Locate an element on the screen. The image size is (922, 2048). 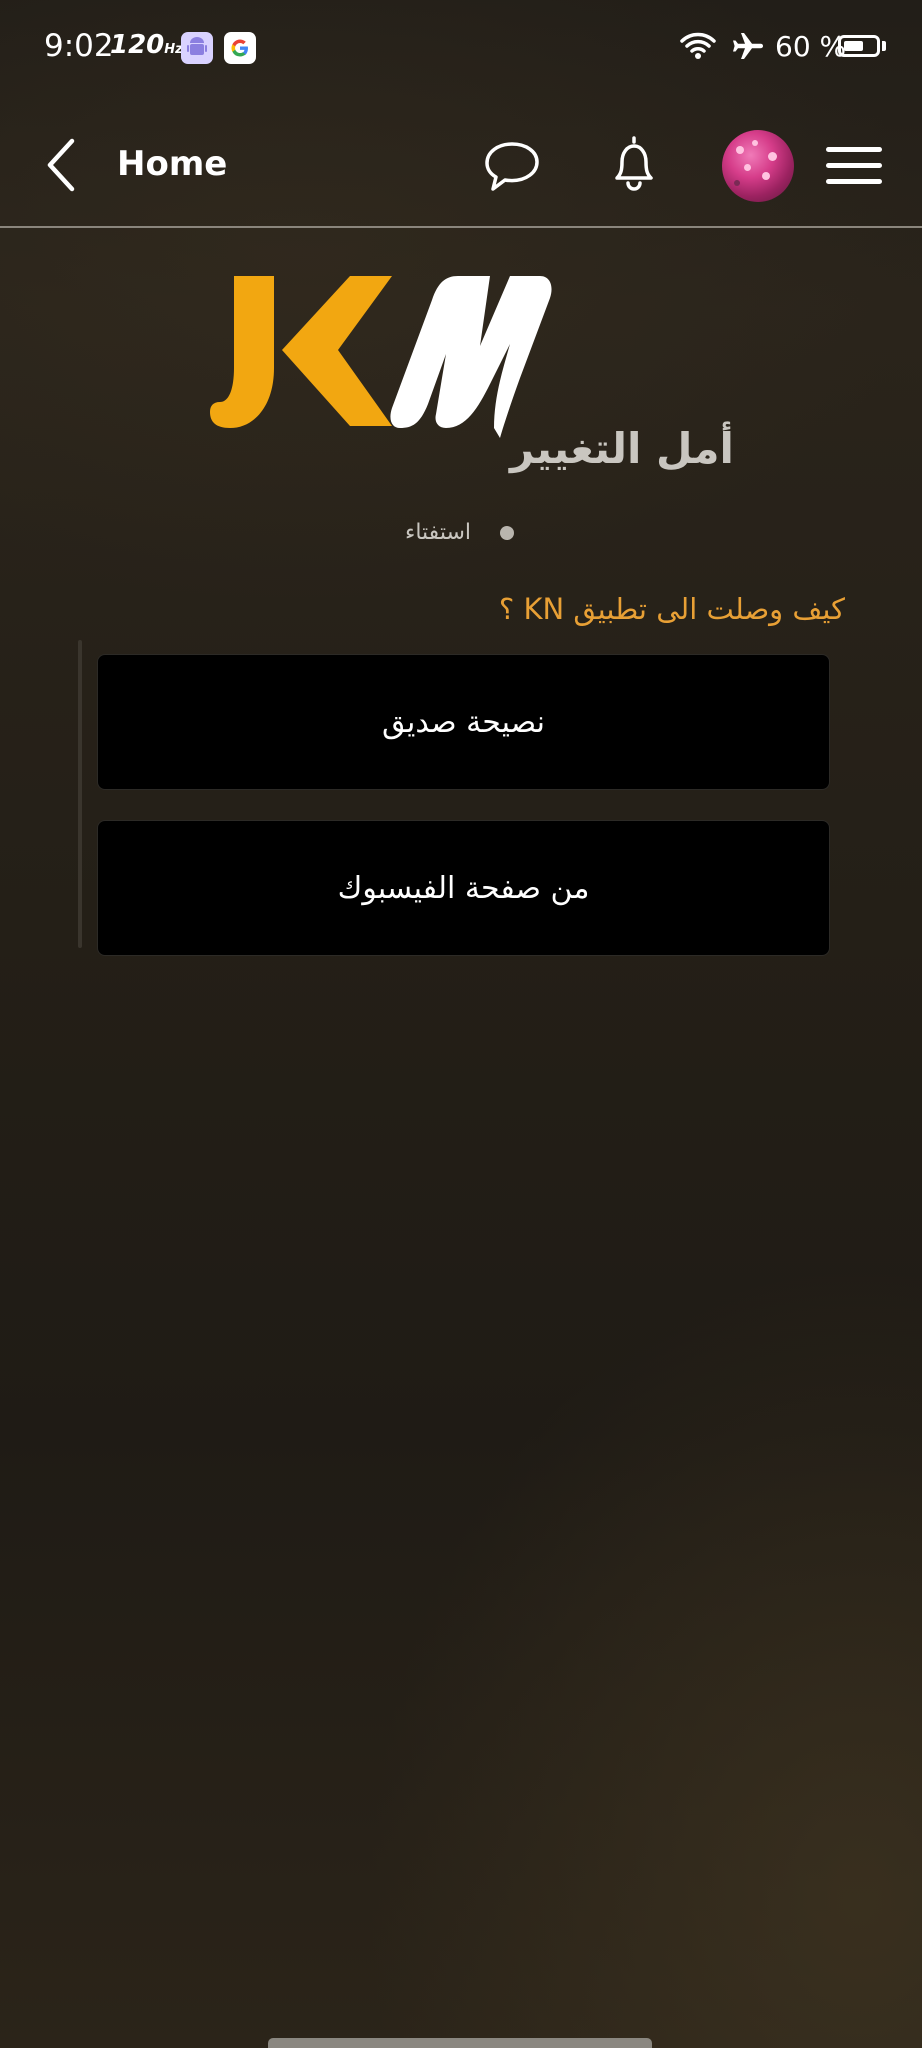
wifi-icon is located at coordinates (698, 48).